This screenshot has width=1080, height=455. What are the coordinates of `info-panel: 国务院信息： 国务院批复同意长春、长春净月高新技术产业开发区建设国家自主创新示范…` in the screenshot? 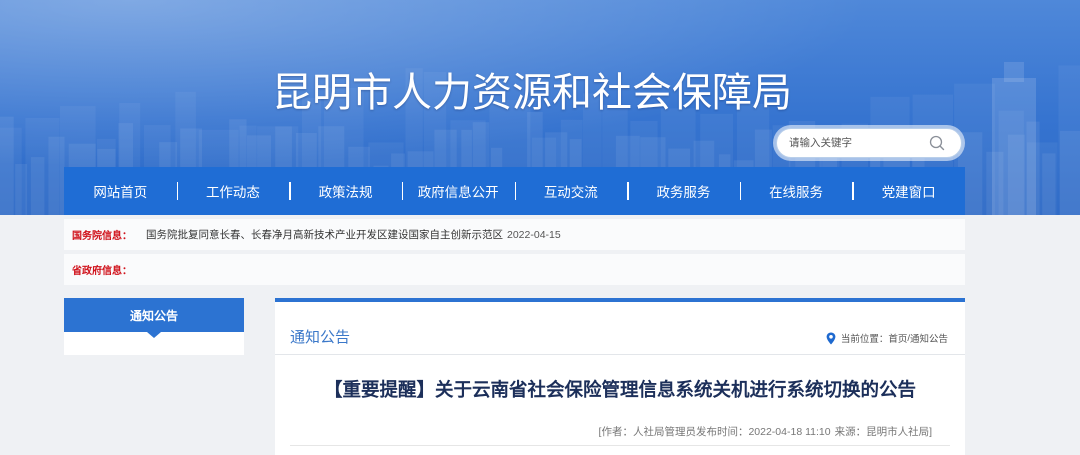 It's located at (514, 252).